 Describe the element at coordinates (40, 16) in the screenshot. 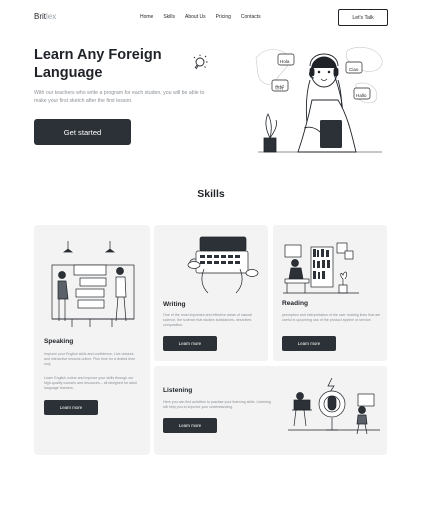

I see `logo-bold: Brit` at that location.